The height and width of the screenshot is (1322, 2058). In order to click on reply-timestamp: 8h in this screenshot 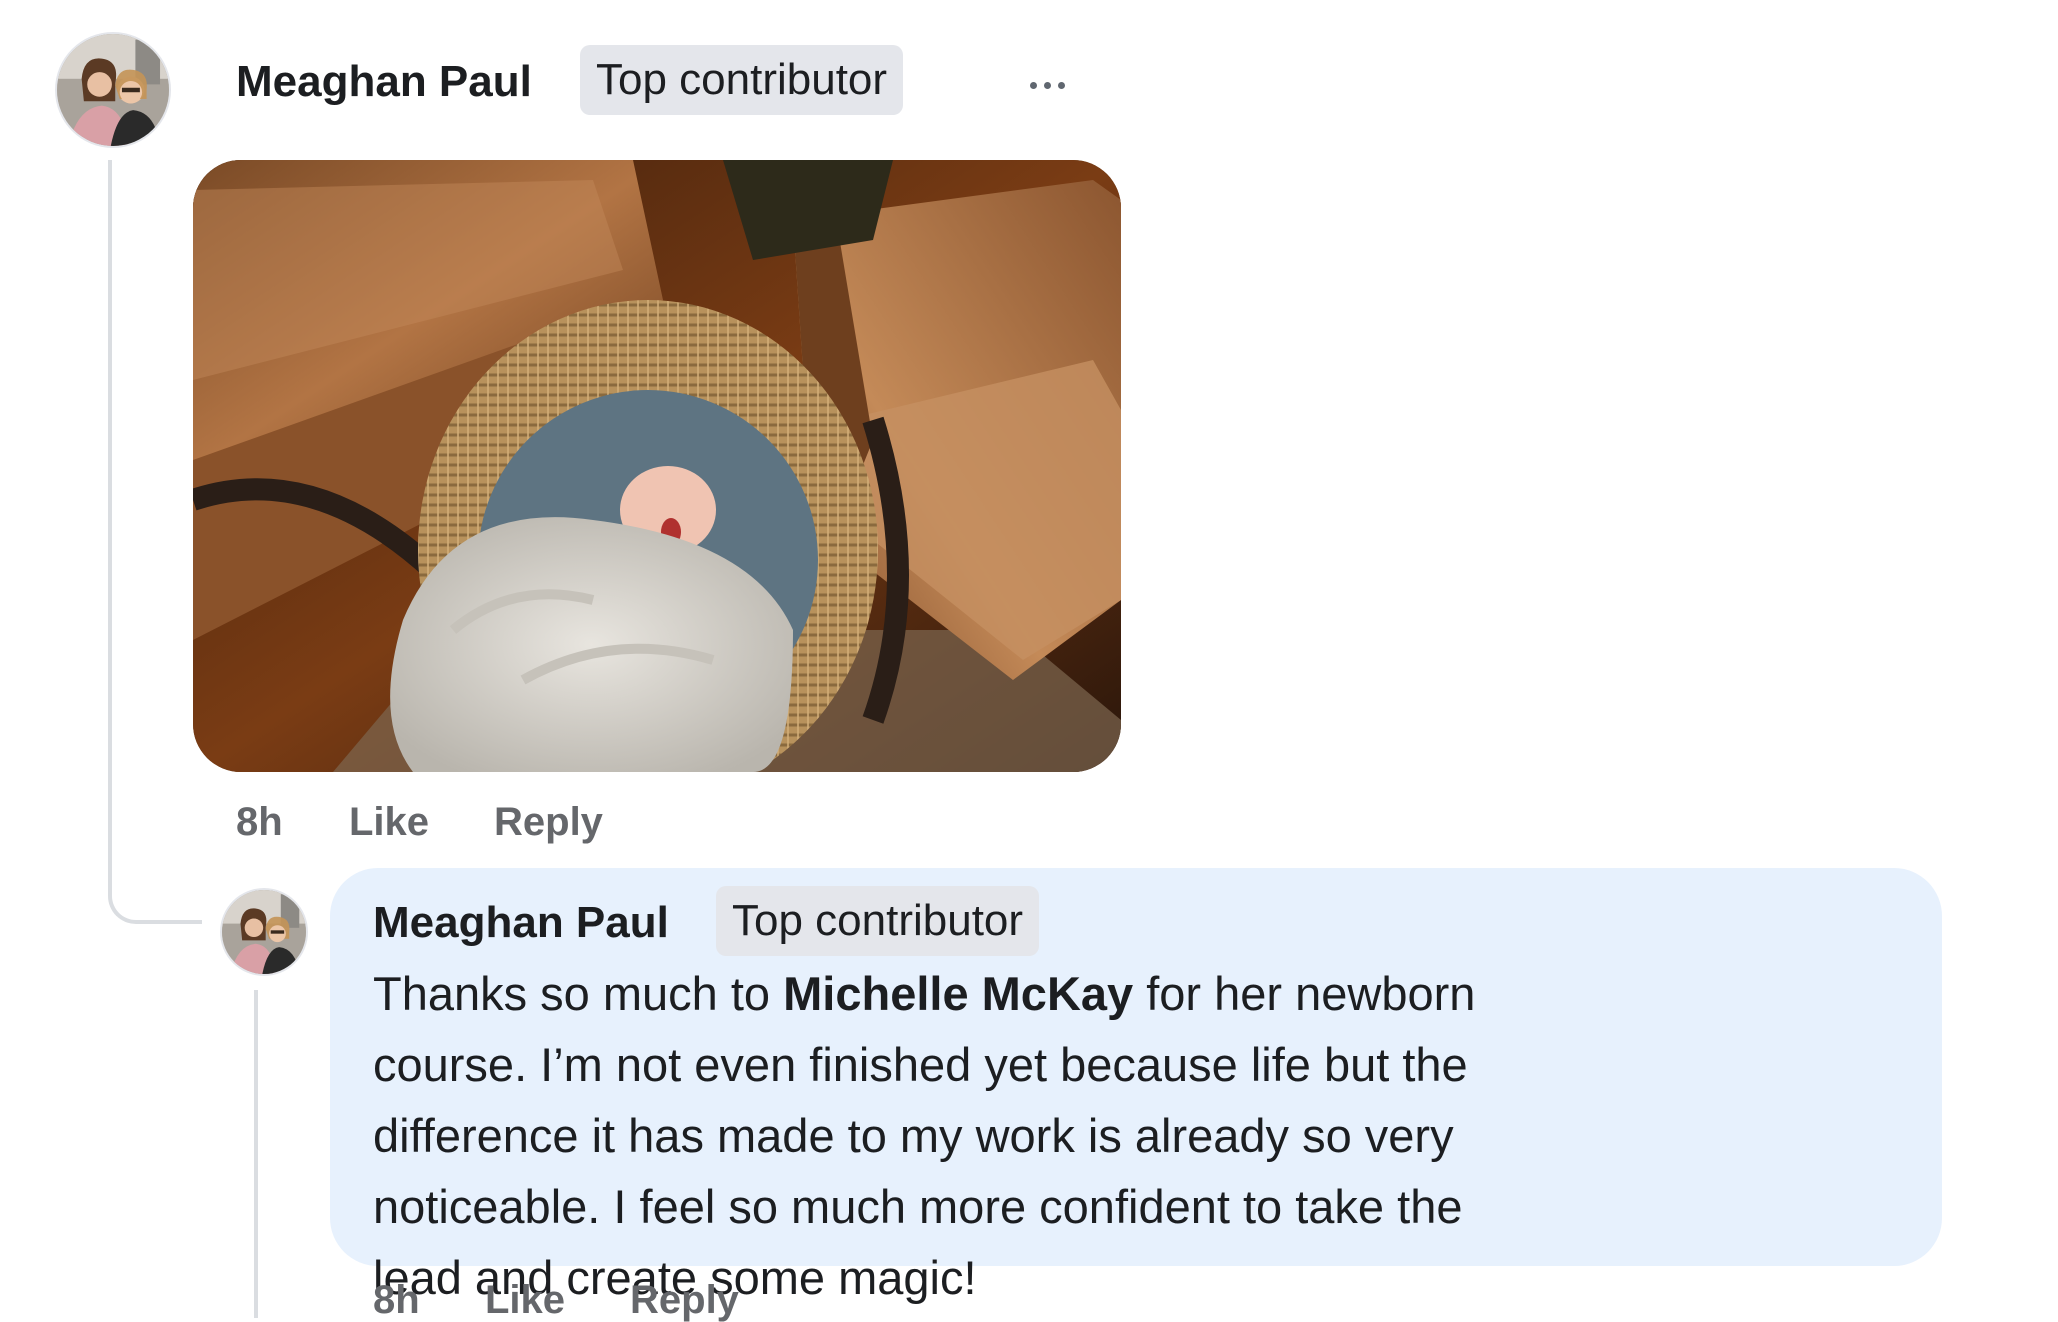, I will do `click(396, 1300)`.